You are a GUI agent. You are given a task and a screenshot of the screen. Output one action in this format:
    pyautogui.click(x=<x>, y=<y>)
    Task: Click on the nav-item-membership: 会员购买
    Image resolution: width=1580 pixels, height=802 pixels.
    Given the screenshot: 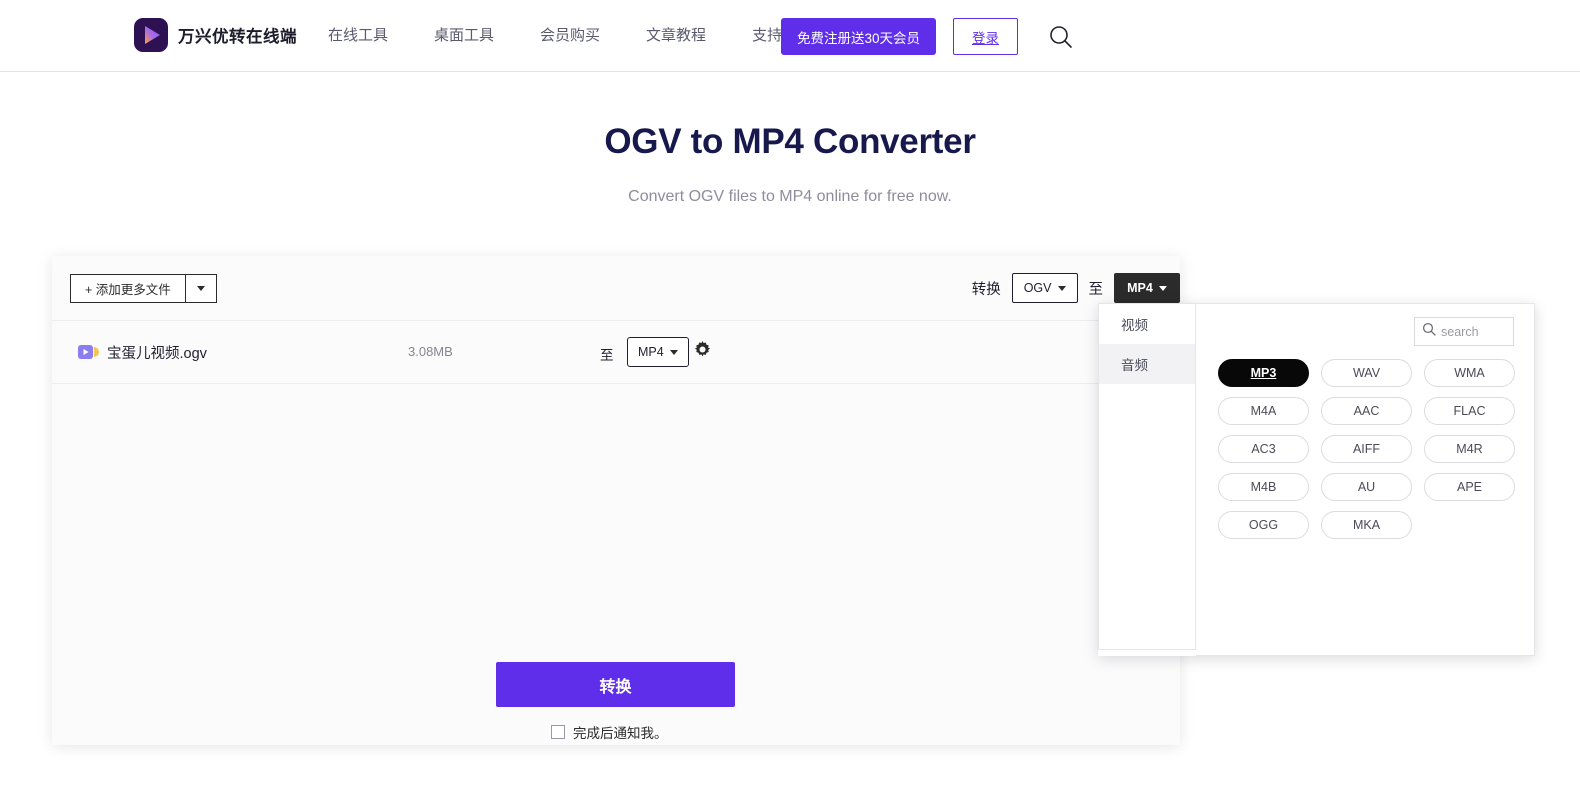 What is the action you would take?
    pyautogui.click(x=570, y=36)
    